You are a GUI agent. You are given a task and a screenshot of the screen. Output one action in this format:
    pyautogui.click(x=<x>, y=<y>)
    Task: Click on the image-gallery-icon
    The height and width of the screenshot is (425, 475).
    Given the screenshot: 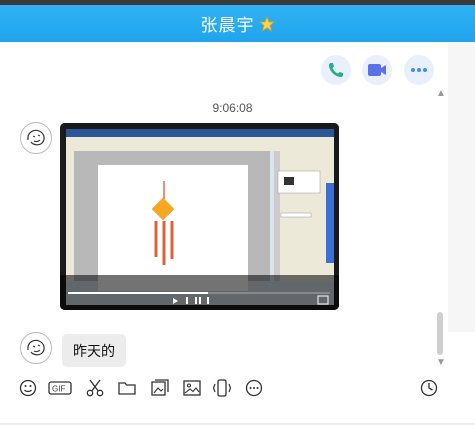 What is the action you would take?
    pyautogui.click(x=160, y=388)
    